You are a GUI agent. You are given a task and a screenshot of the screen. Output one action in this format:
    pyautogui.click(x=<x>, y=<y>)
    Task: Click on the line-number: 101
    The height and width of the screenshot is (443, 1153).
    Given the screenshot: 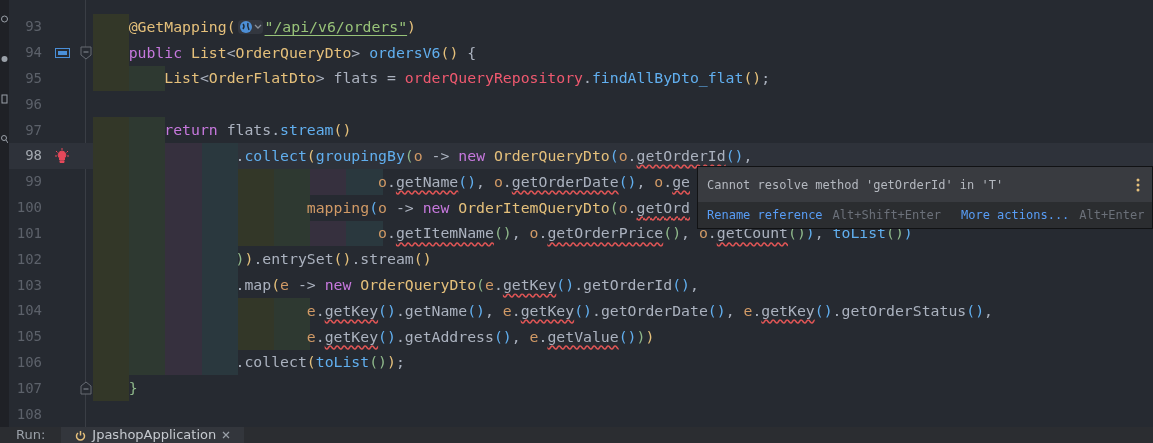 What is the action you would take?
    pyautogui.click(x=28, y=233)
    